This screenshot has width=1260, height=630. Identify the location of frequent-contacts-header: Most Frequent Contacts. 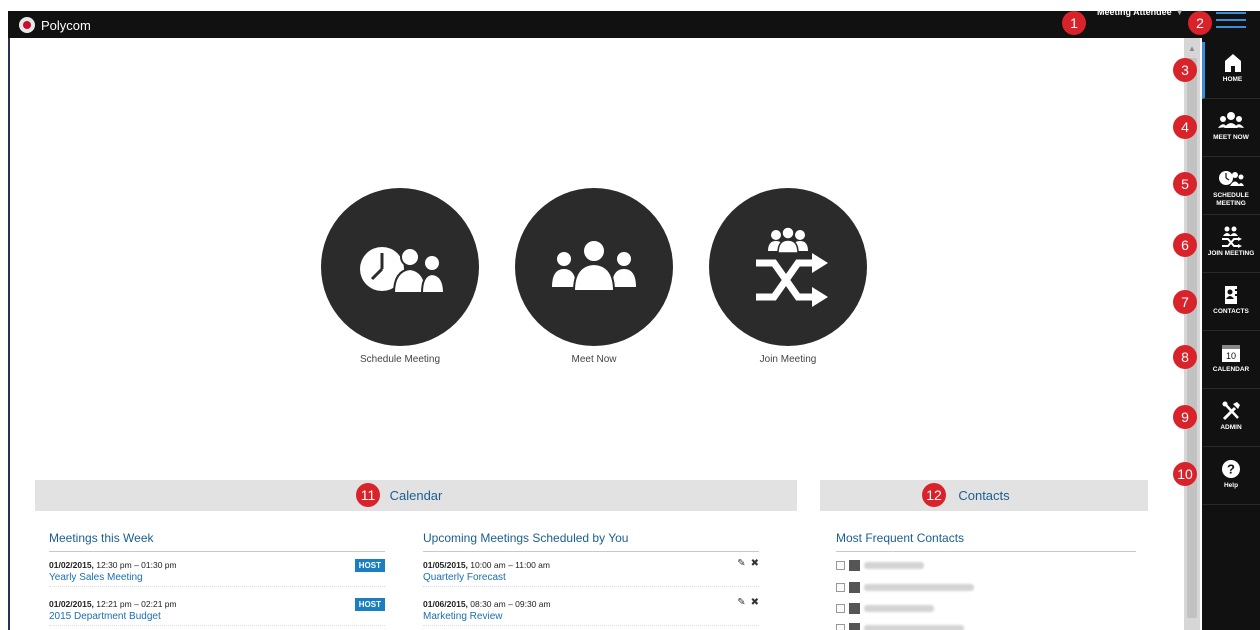
(986, 541).